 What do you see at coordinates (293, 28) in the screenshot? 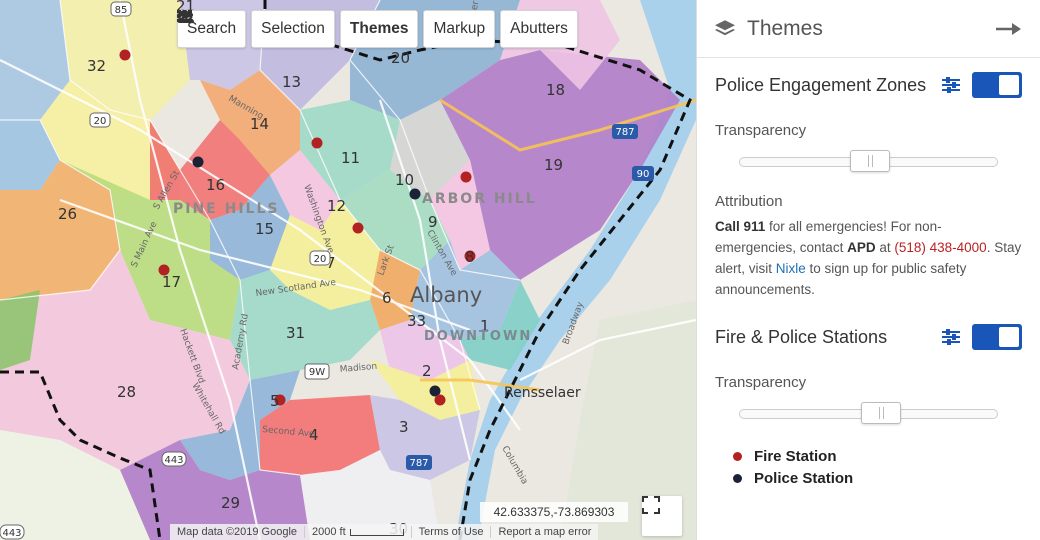
I see `selection-button-label: Selection` at bounding box center [293, 28].